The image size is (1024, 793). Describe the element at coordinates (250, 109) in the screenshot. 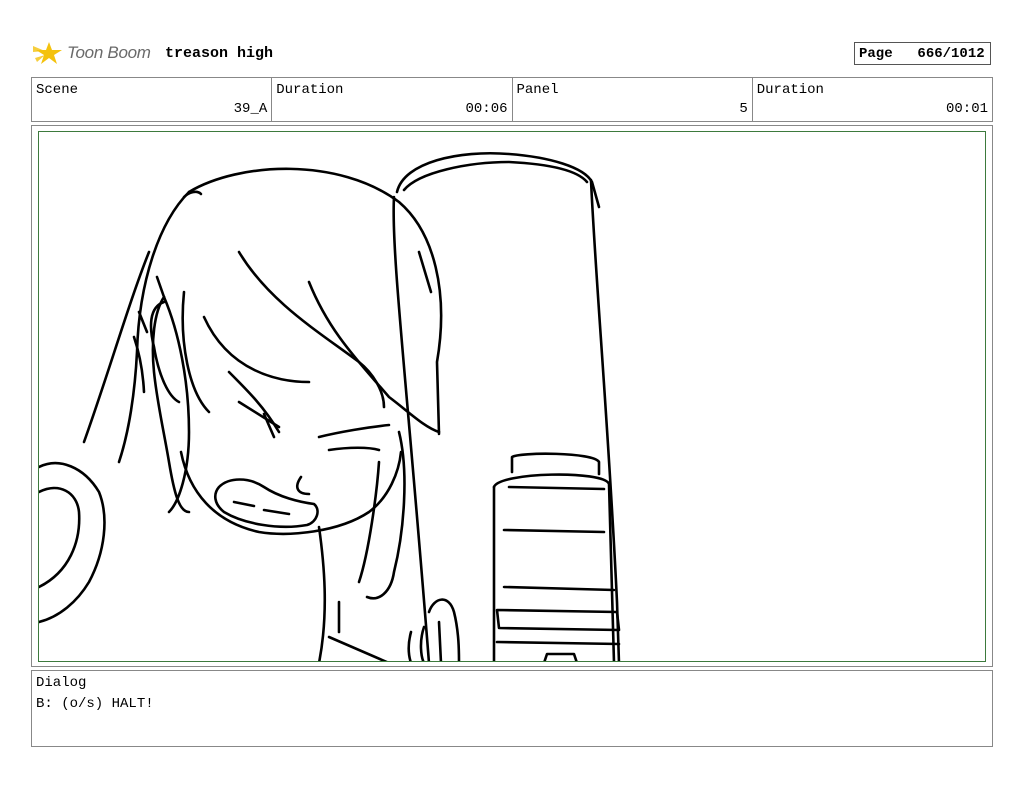

I see `scene-value: 39_A` at that location.